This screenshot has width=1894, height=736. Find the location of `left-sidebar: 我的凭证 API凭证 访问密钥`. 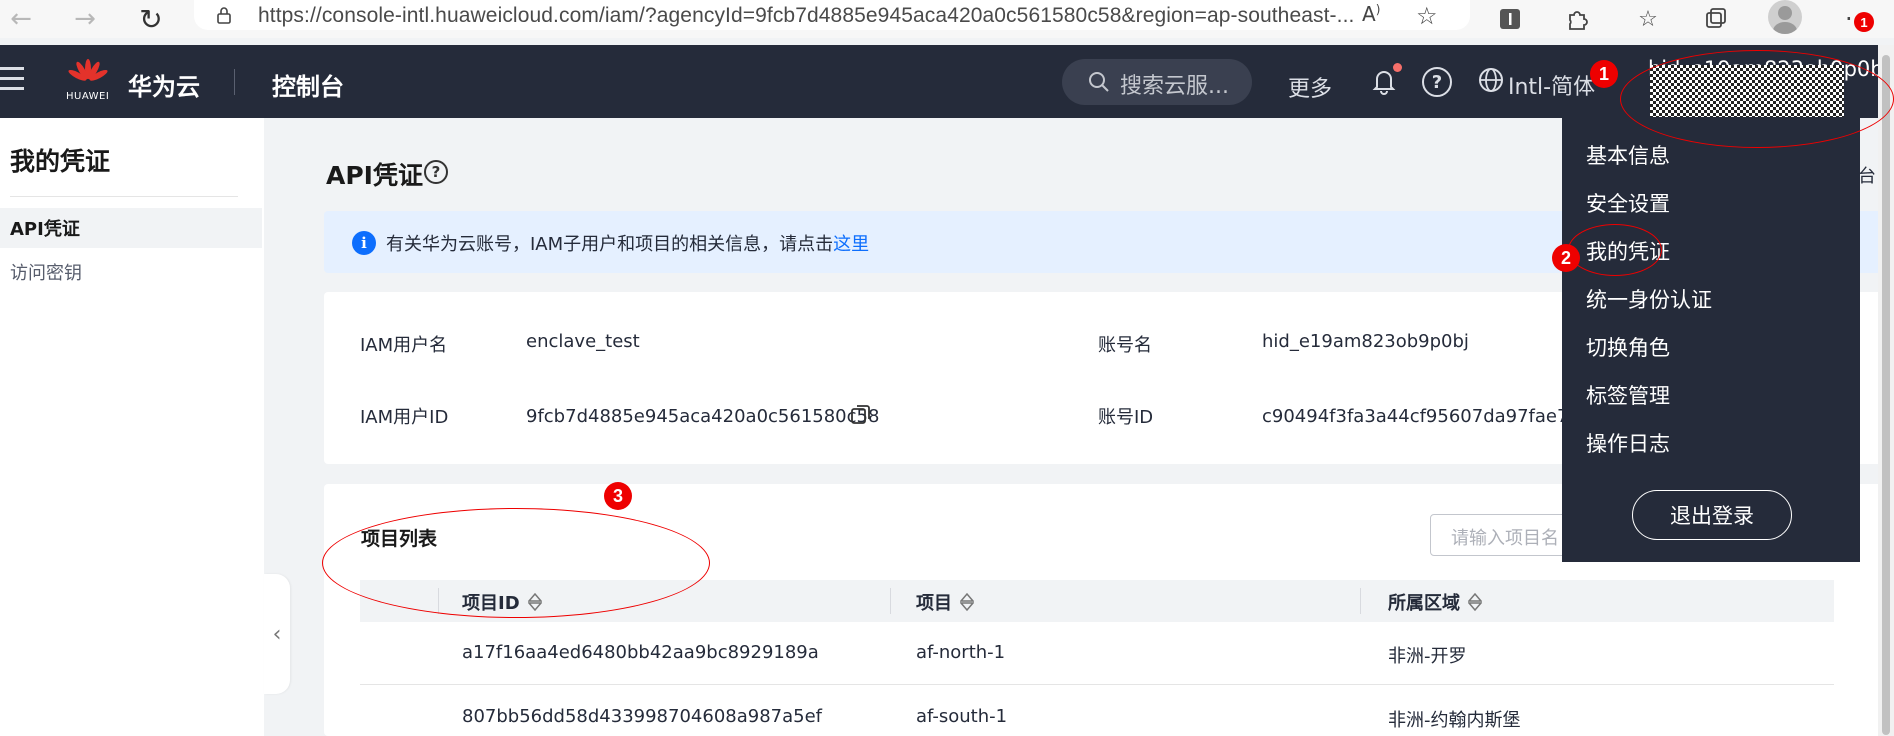

left-sidebar: 我的凭证 API凭证 访问密钥 is located at coordinates (132, 427).